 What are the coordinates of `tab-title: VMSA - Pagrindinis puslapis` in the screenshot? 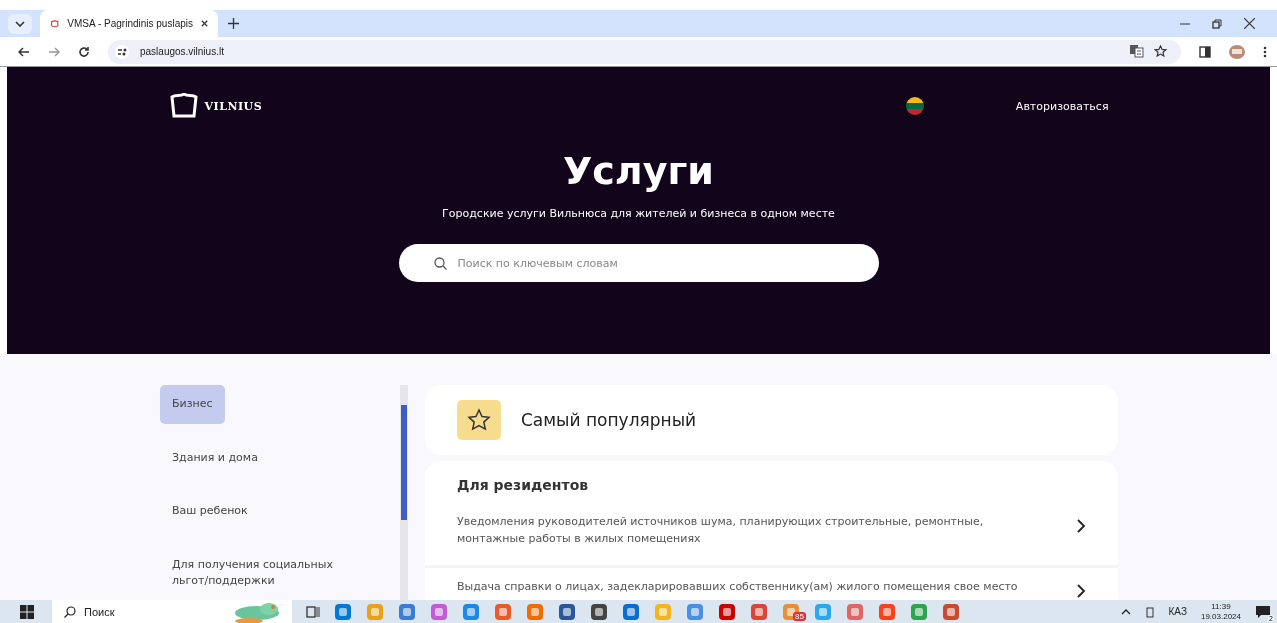 It's located at (130, 23).